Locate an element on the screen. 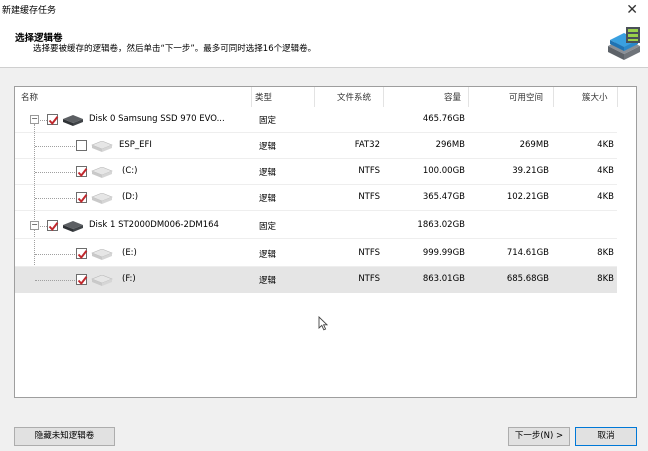  window-title-bar: 新建缓存任务 ✕ is located at coordinates (324, 11).